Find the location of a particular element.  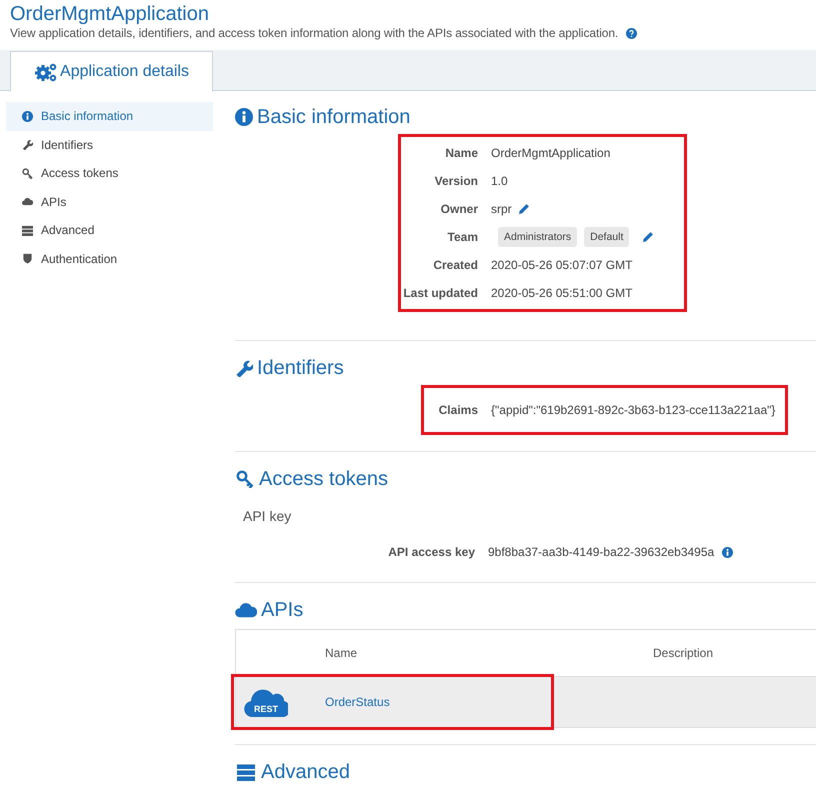

sidebar-item: Identifiers is located at coordinates (109, 144).